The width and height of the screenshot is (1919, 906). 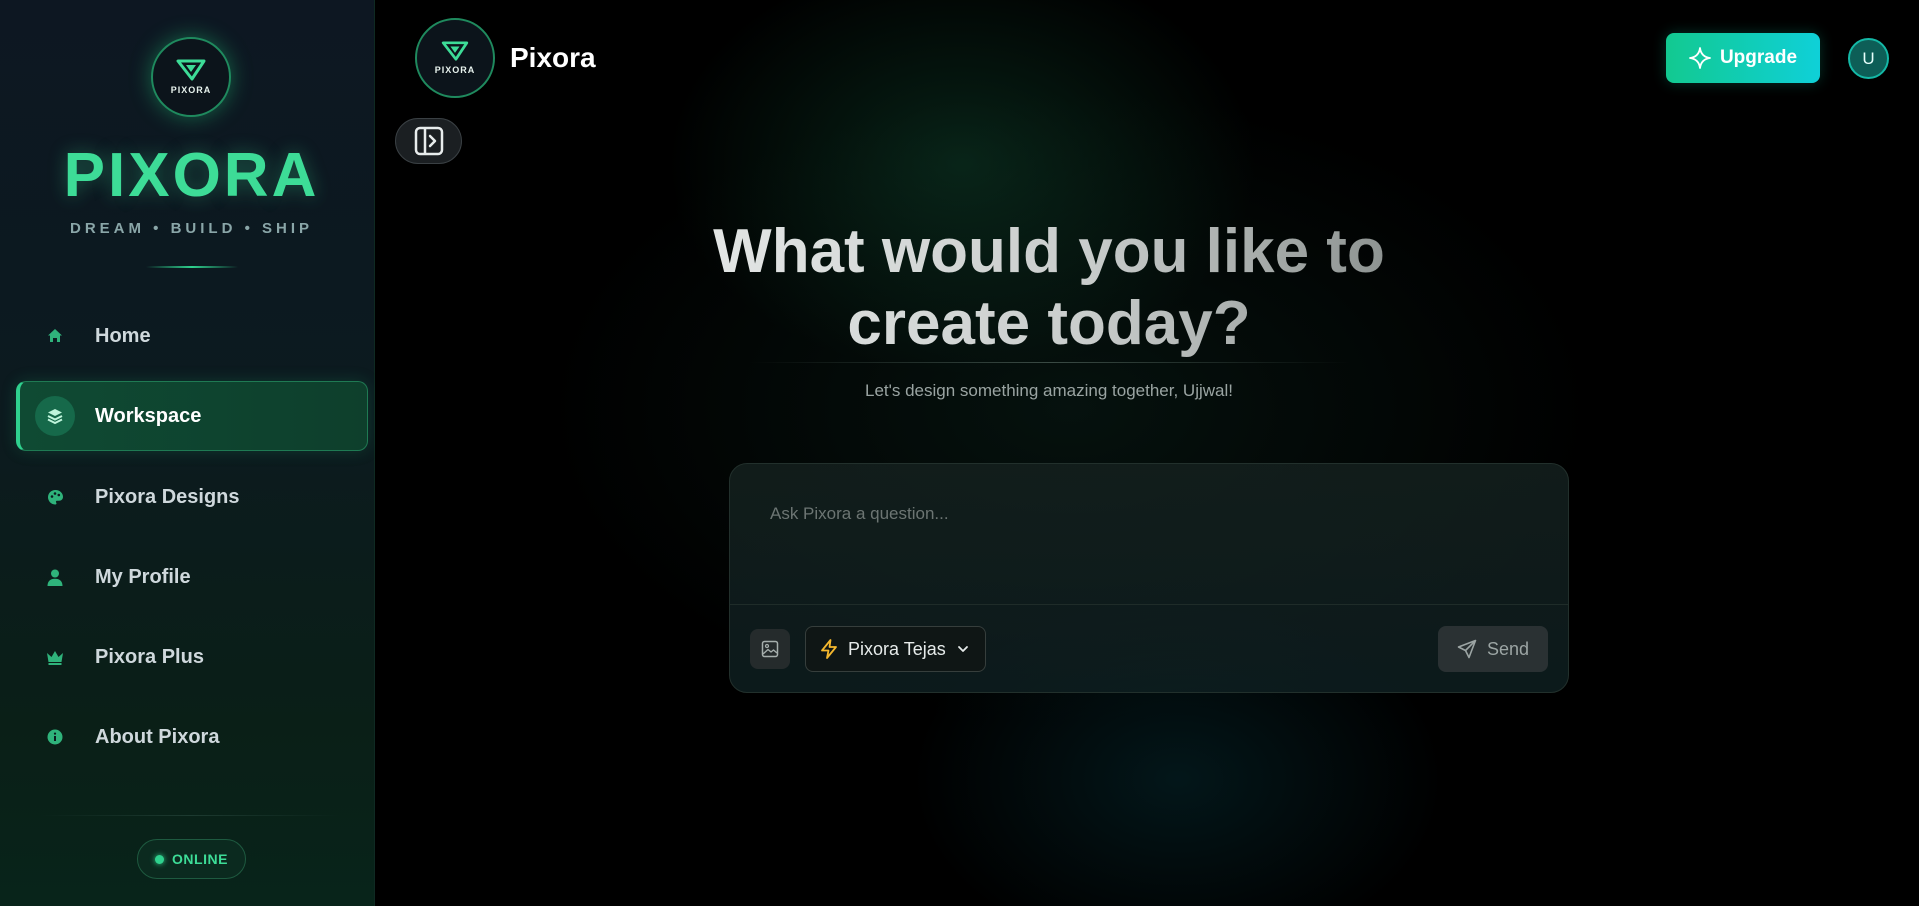 What do you see at coordinates (55, 336) in the screenshot?
I see `home-icon` at bounding box center [55, 336].